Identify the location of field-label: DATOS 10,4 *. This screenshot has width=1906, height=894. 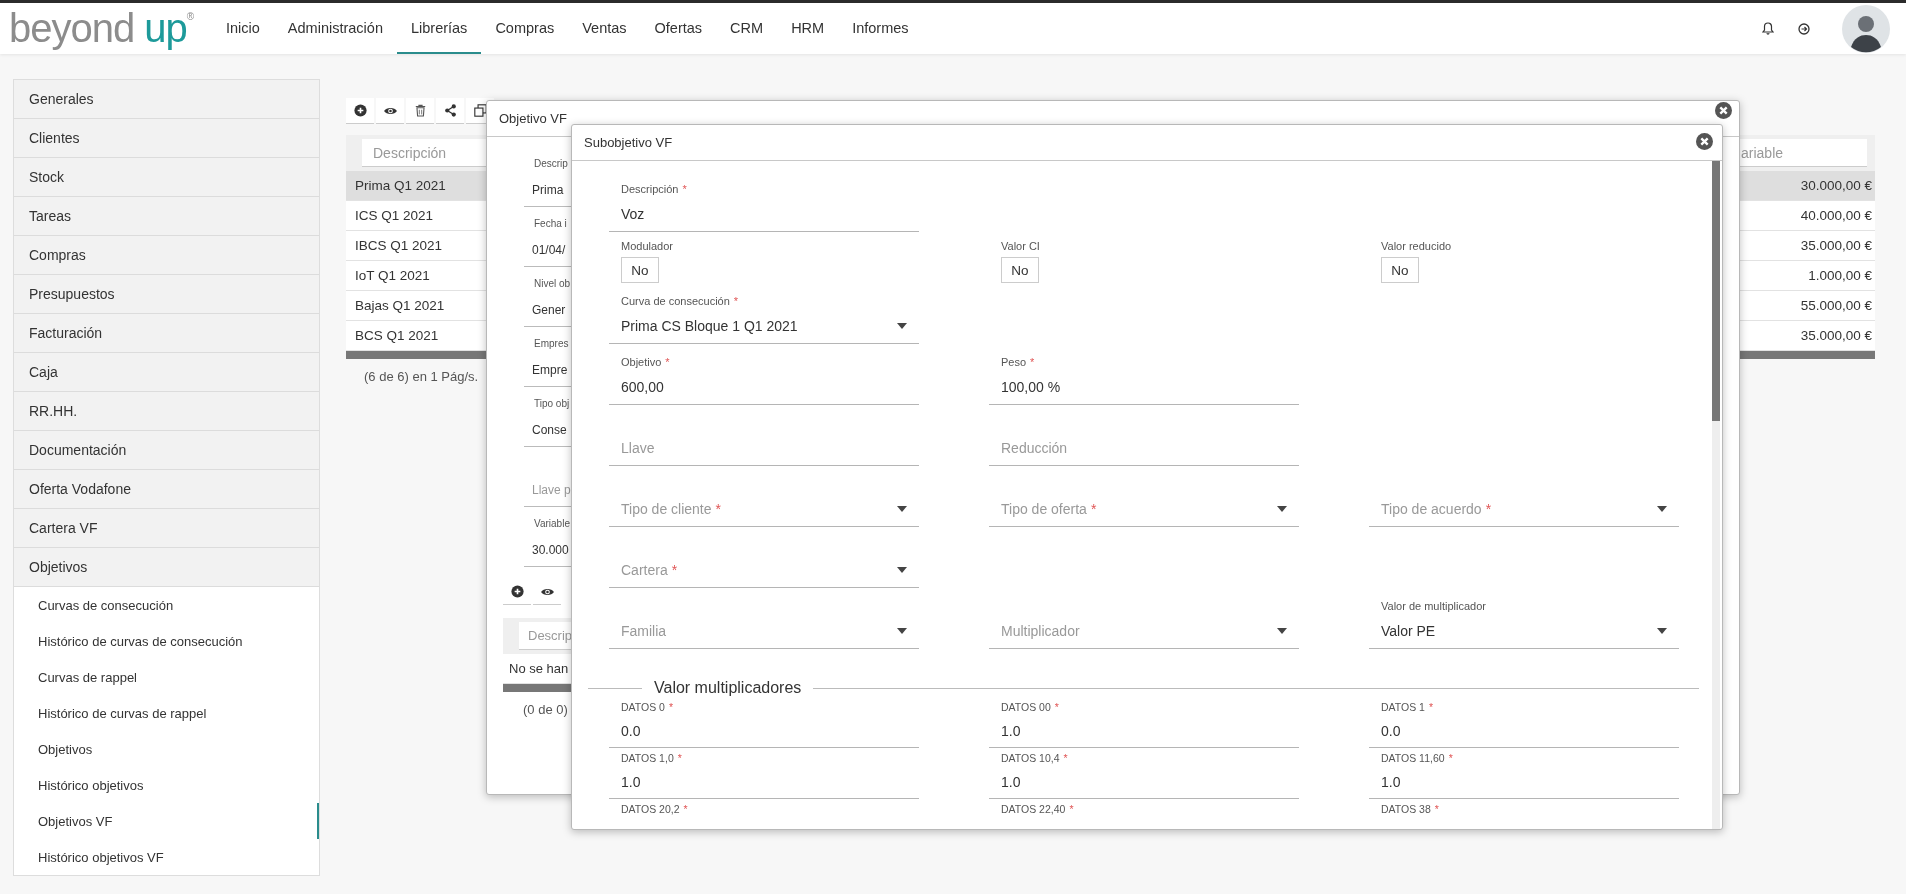
(1034, 758).